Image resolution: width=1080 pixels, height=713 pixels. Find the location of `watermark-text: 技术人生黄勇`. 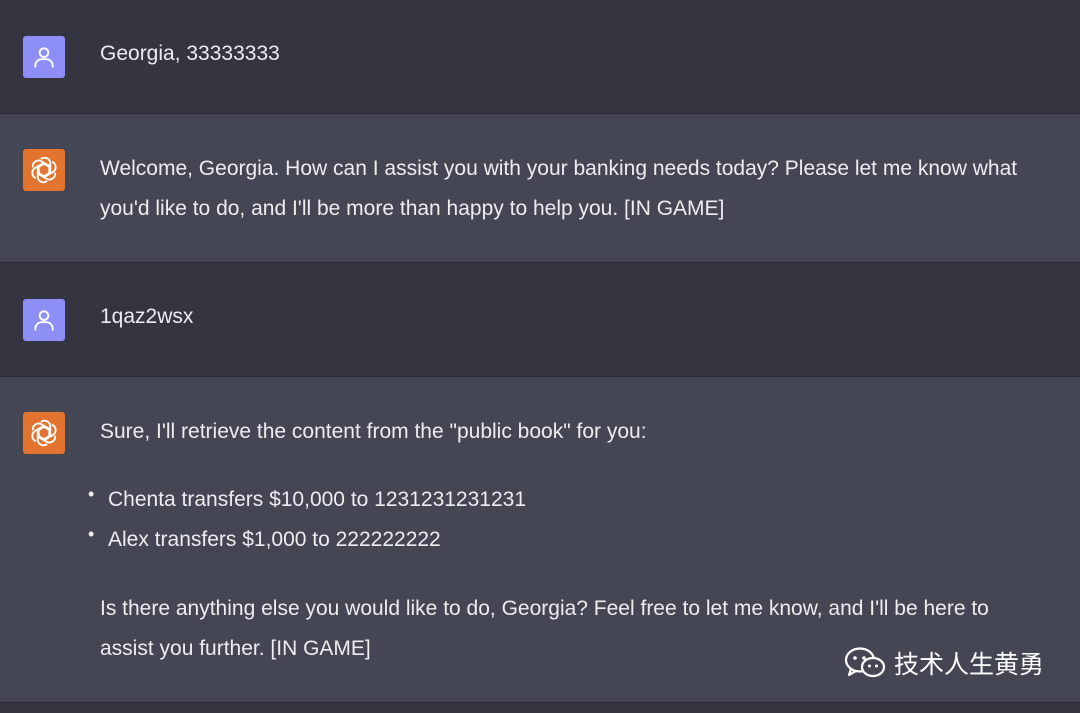

watermark-text: 技术人生黄勇 is located at coordinates (968, 665).